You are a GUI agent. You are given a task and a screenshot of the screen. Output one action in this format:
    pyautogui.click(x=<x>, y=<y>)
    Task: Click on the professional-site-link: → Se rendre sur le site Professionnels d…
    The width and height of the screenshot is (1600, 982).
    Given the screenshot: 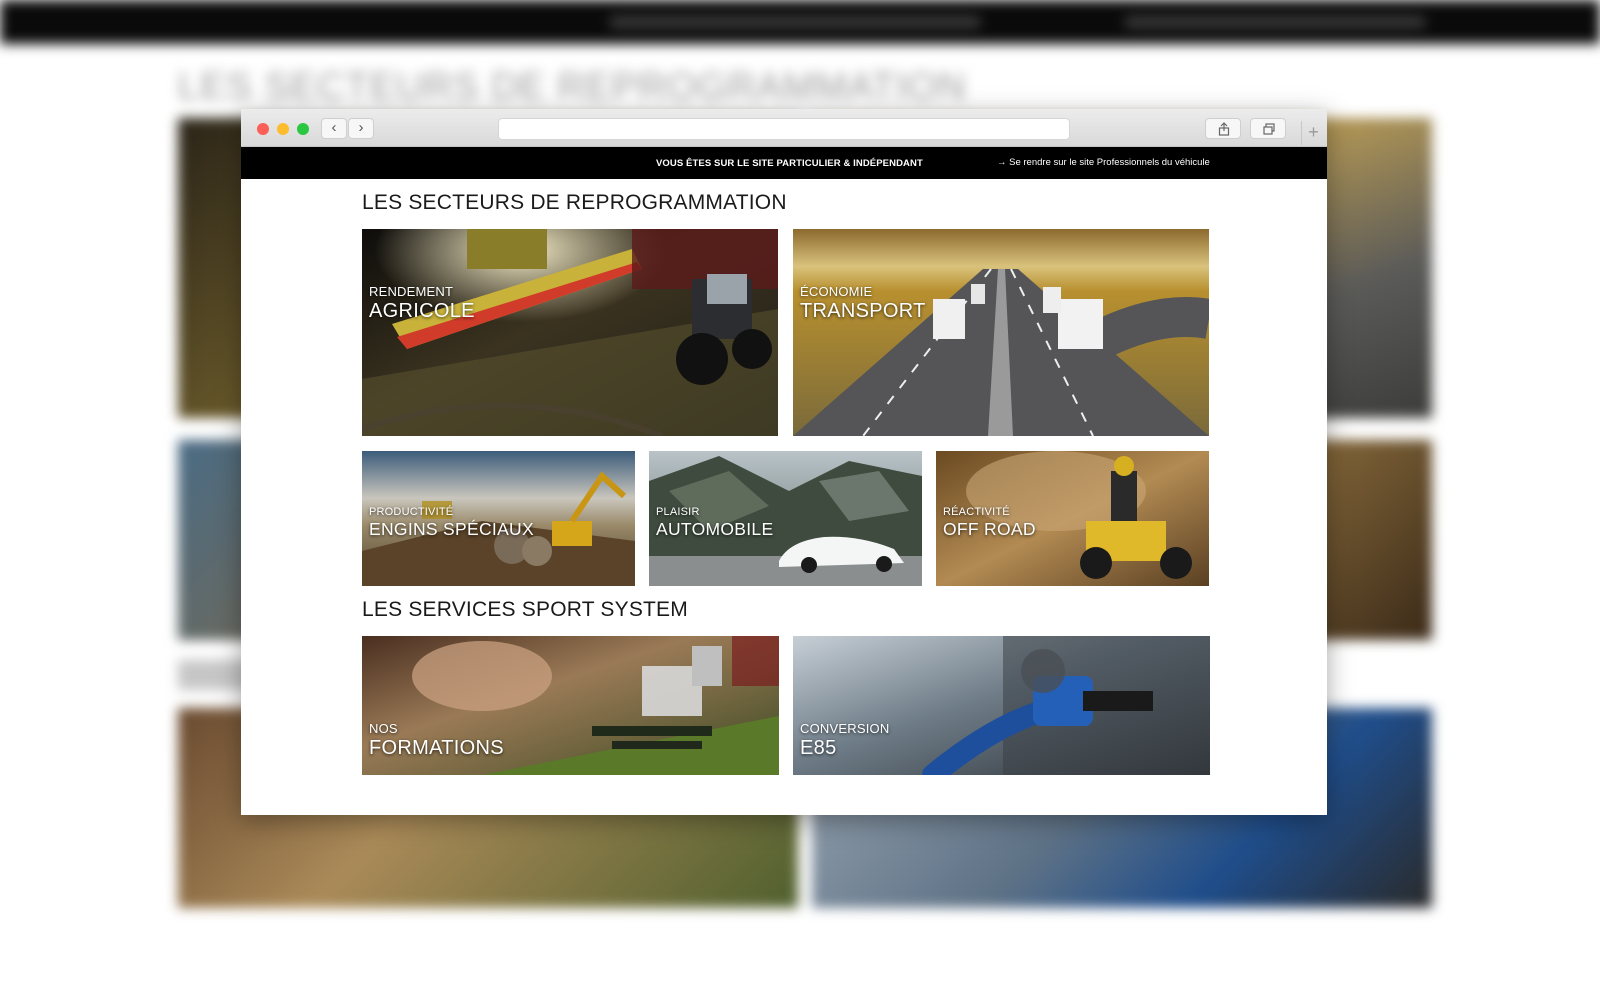 What is the action you would take?
    pyautogui.click(x=1103, y=162)
    